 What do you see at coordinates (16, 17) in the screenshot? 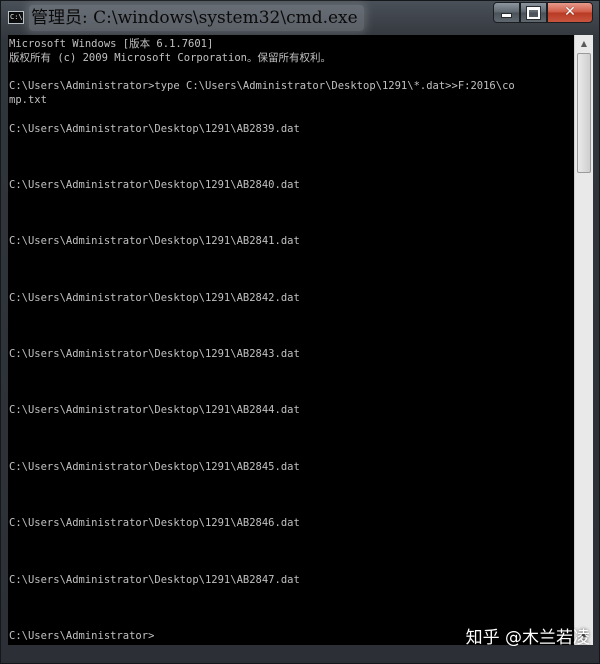
I see `cmd-icon: C:\` at bounding box center [16, 17].